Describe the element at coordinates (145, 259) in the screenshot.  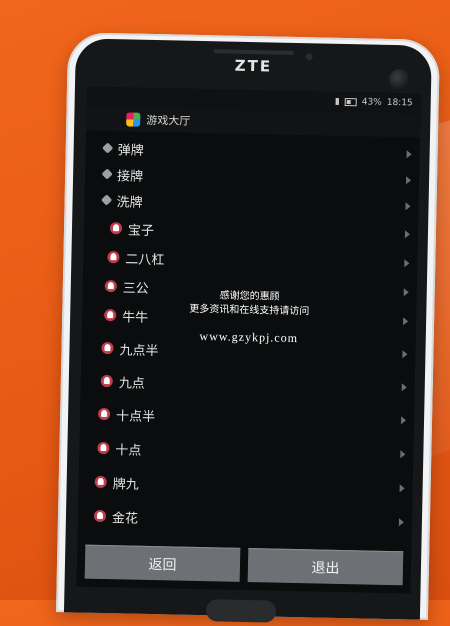
I see `game-label: 二八杠` at that location.